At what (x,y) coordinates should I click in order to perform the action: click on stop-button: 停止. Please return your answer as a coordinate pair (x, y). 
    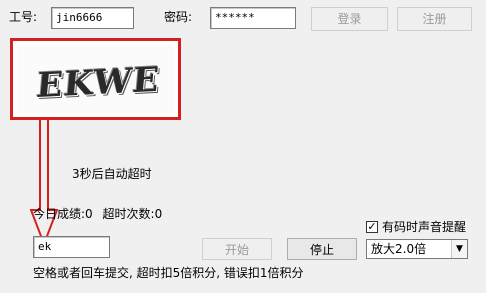
    Looking at the image, I should click on (322, 249).